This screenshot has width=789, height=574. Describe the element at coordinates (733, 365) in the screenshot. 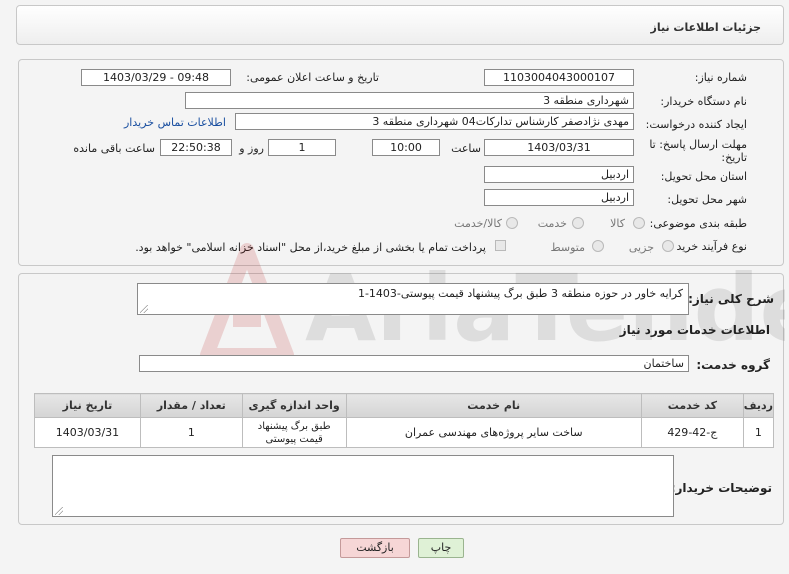

I see `service-group-label: گروه خدمت:` at that location.